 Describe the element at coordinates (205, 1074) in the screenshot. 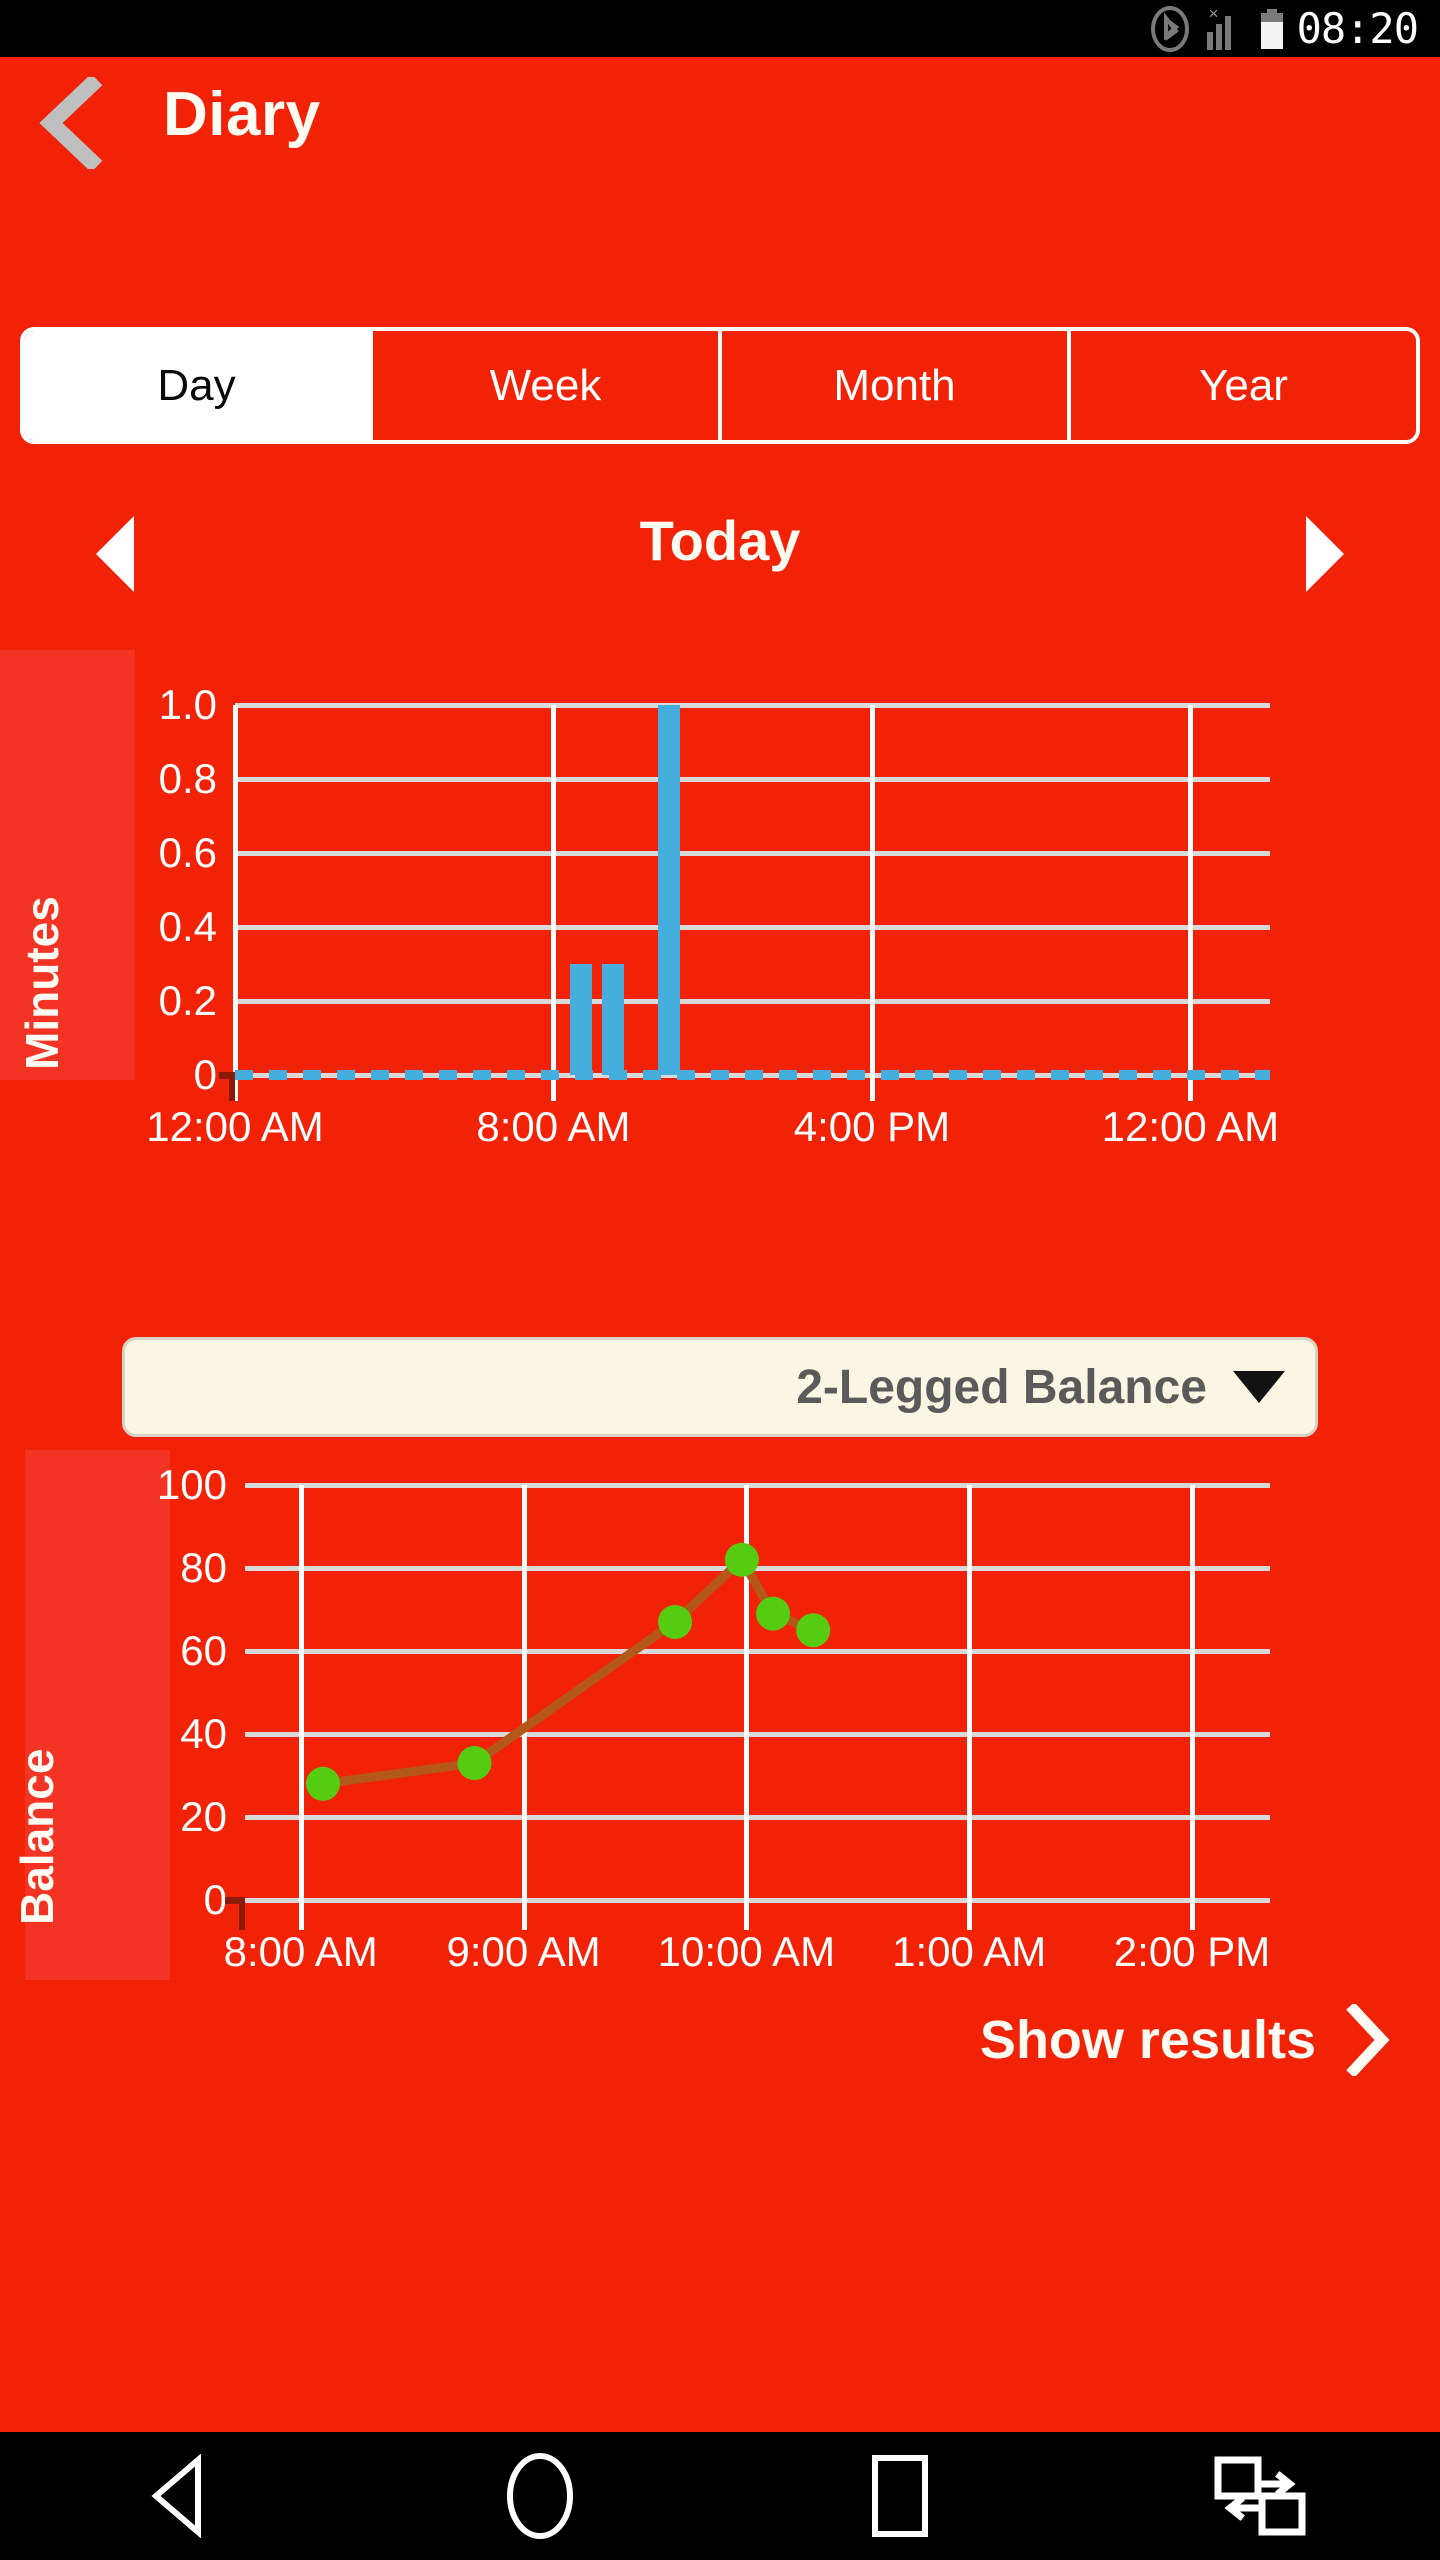

I see `y-axis-tick-label: 0` at that location.